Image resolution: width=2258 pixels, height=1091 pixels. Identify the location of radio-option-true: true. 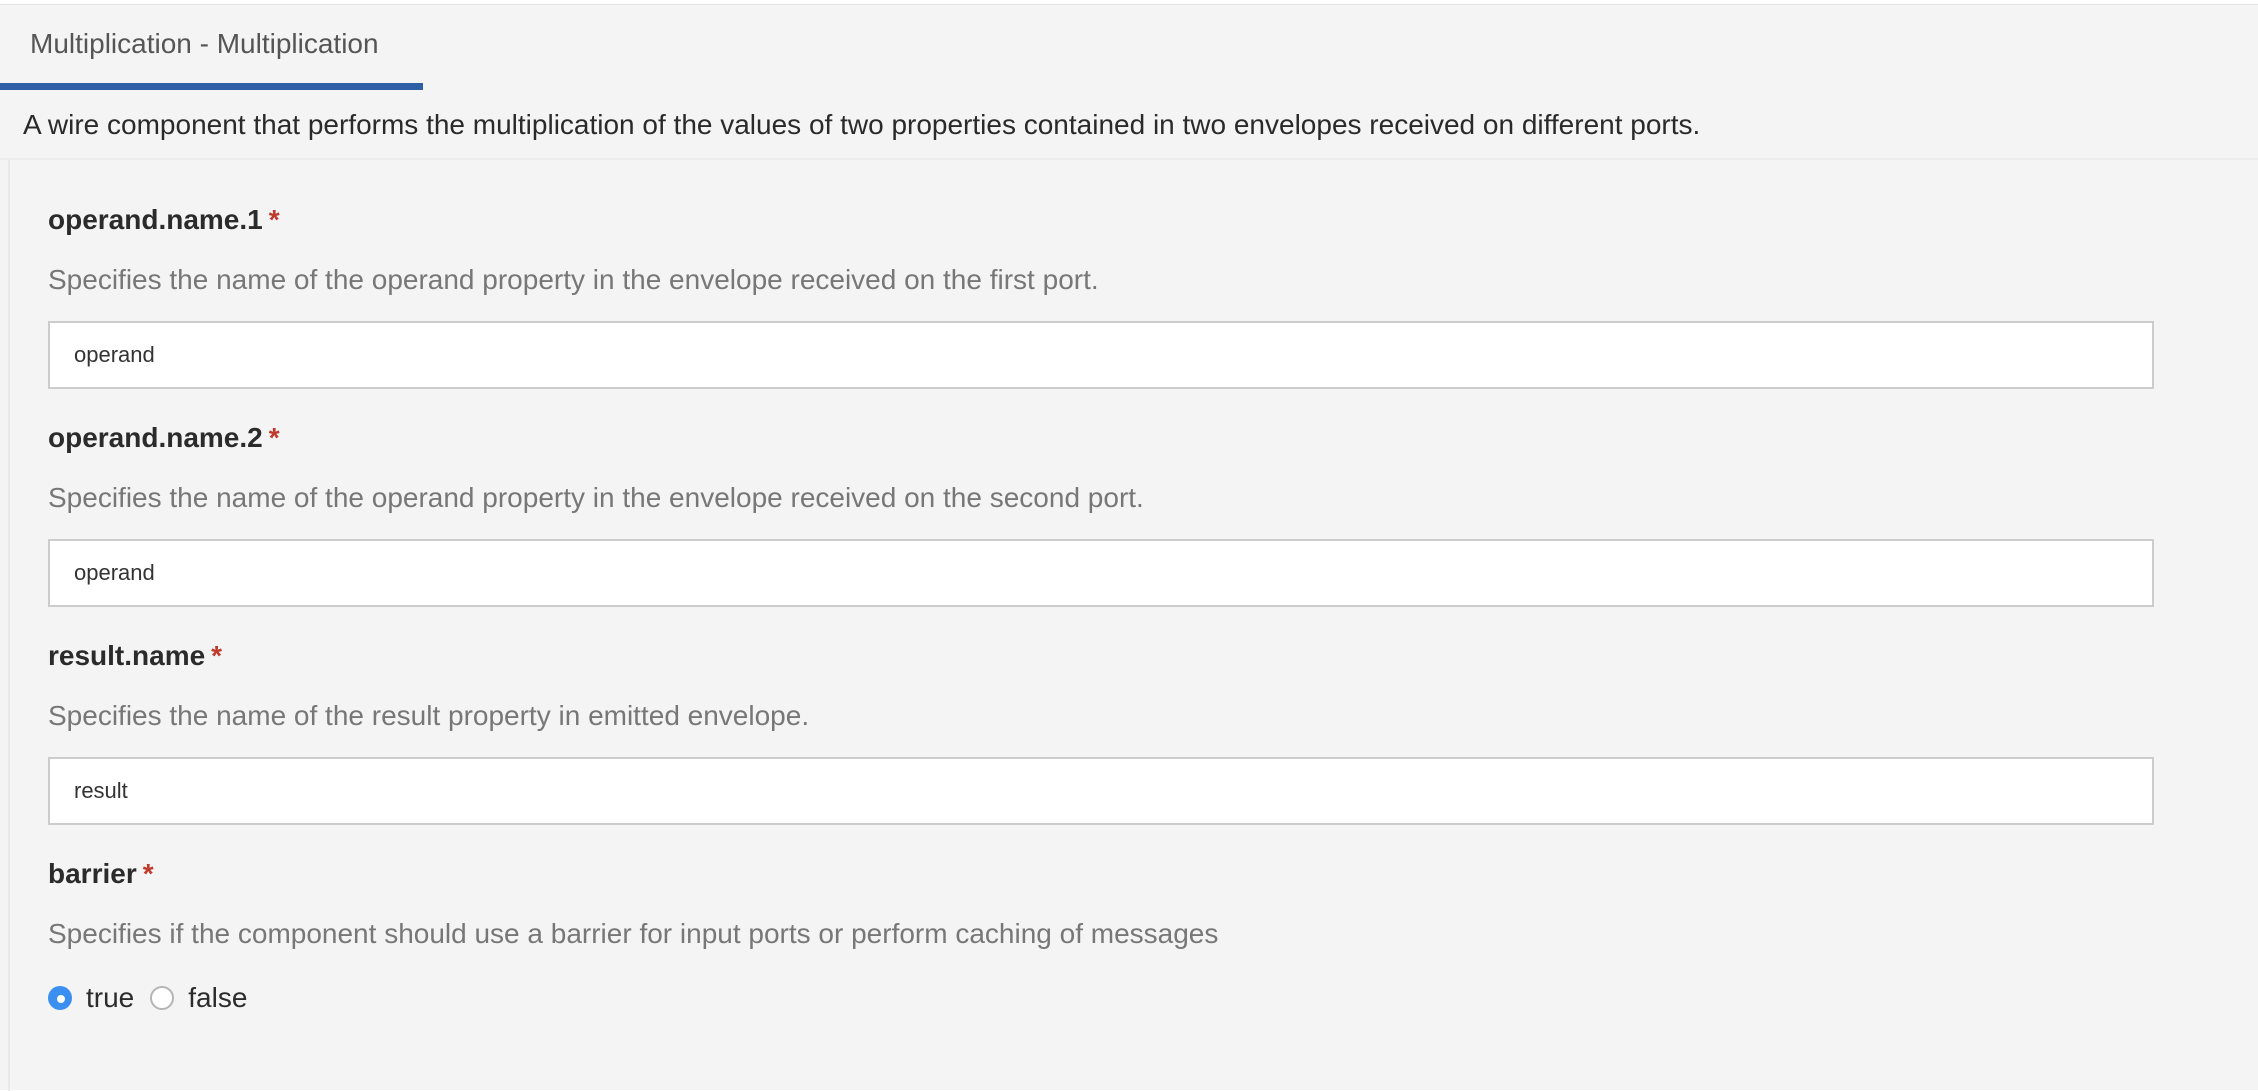
(91, 998).